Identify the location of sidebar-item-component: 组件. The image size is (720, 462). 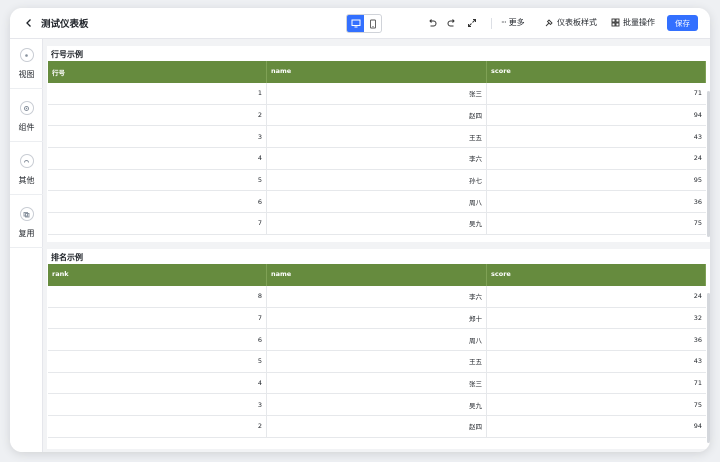
(26, 117).